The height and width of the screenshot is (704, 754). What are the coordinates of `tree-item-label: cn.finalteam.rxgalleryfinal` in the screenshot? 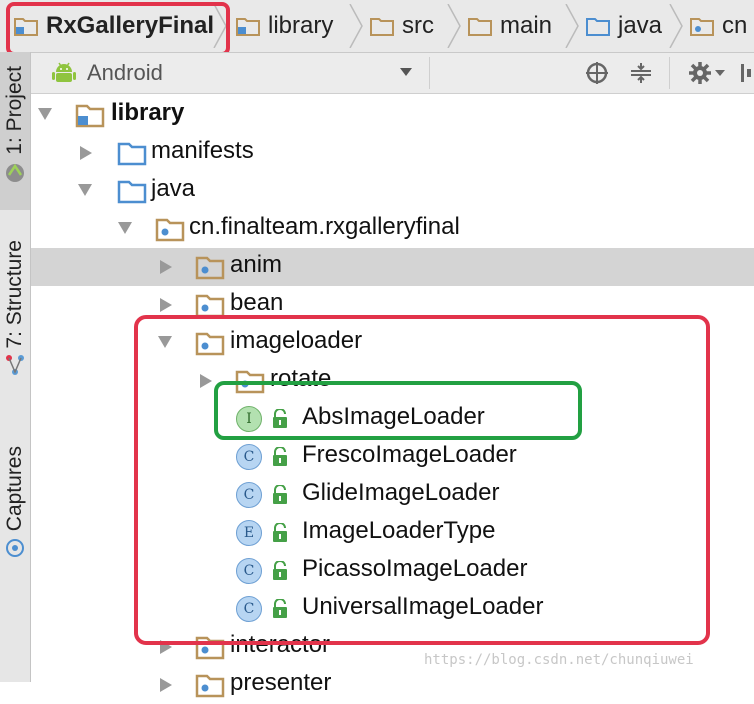 It's located at (324, 226).